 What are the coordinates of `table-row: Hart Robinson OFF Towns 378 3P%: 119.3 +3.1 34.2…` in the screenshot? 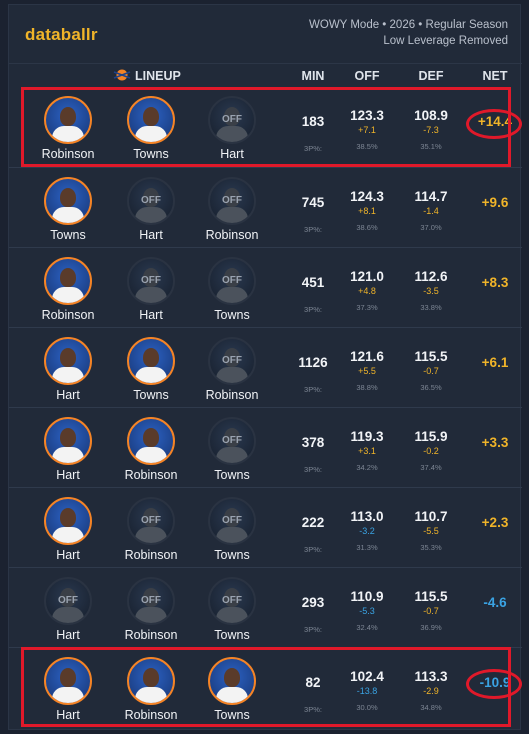 It's located at (265, 447).